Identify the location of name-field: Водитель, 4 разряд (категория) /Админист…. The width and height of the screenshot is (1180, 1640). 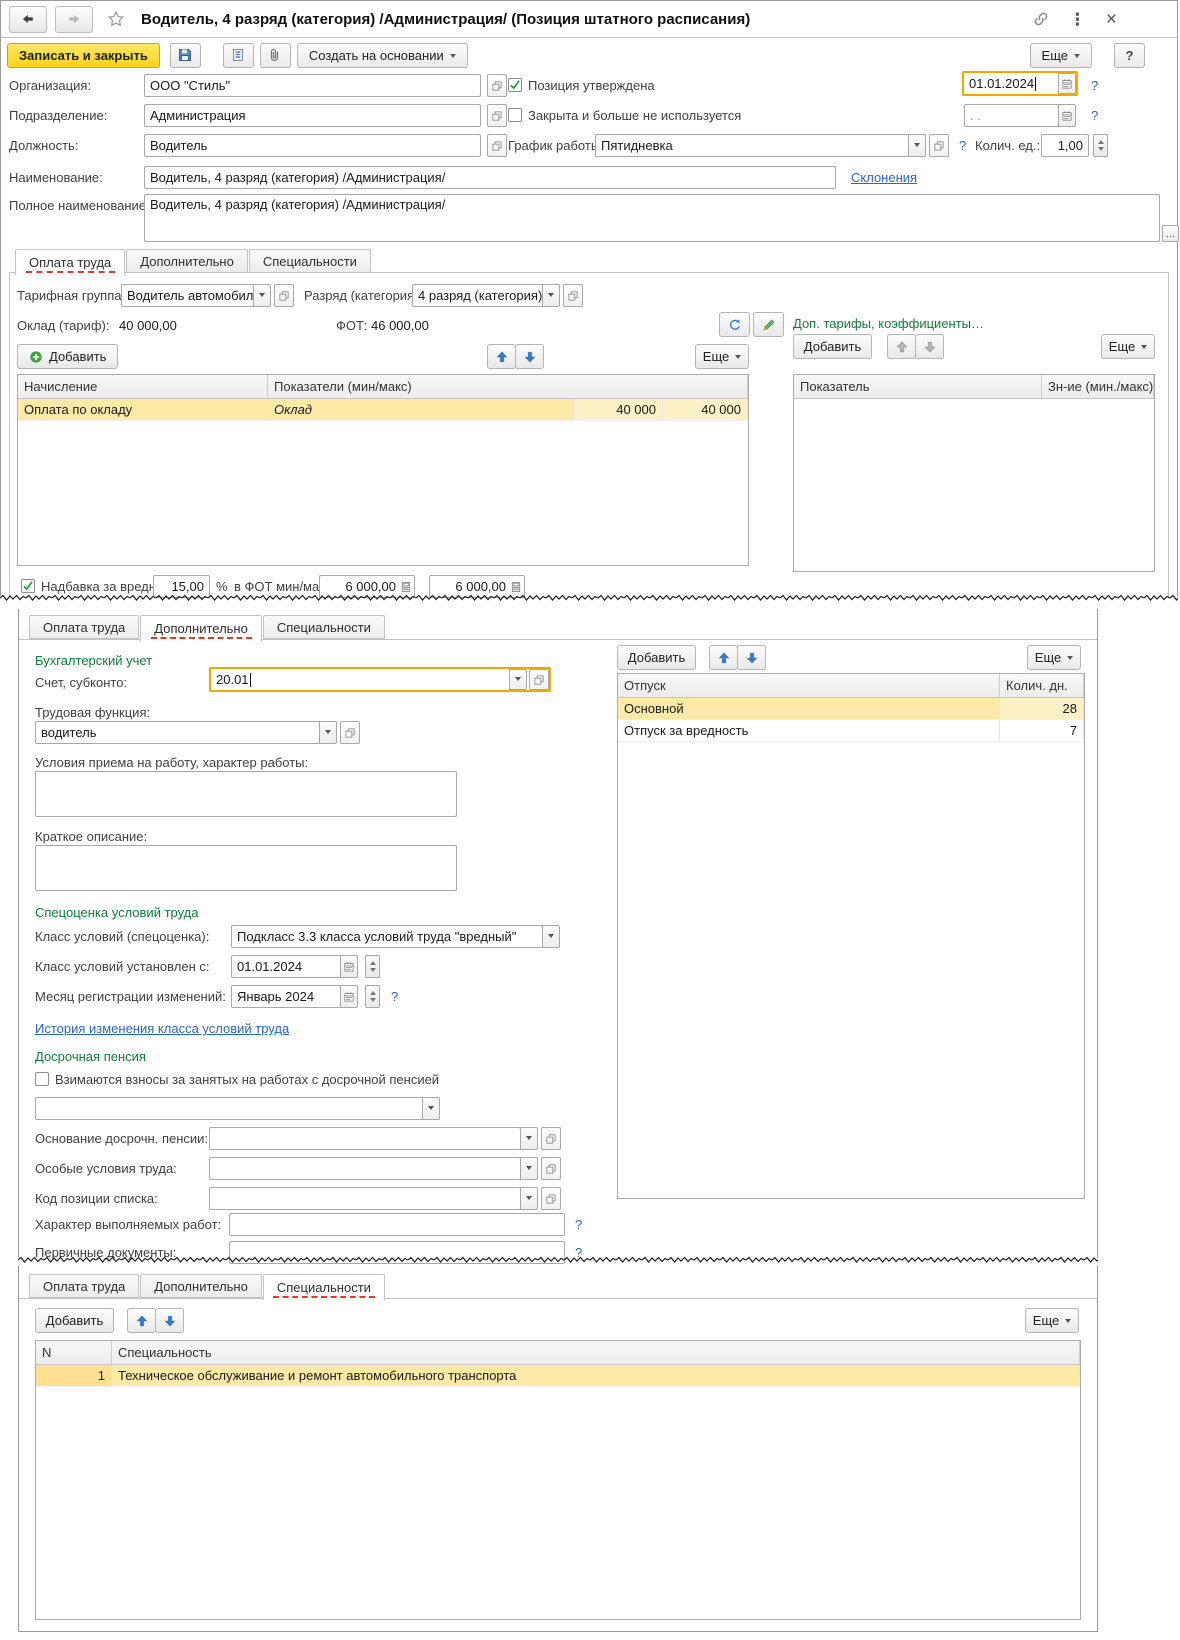
(490, 177).